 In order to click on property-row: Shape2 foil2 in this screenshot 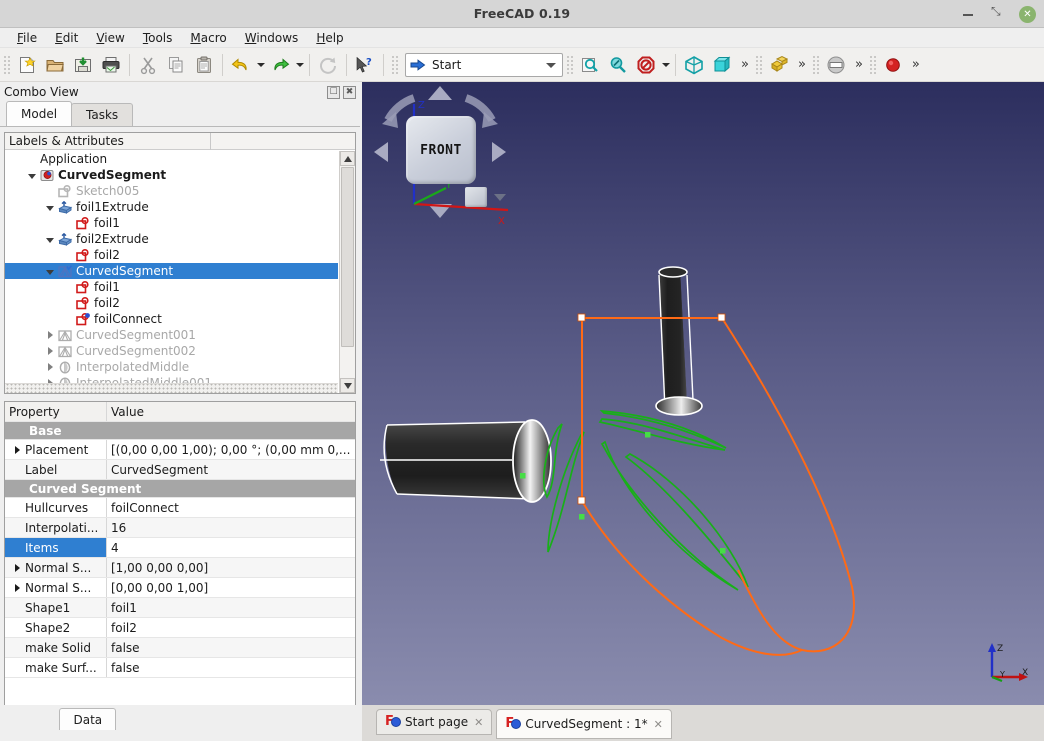, I will do `click(180, 628)`.